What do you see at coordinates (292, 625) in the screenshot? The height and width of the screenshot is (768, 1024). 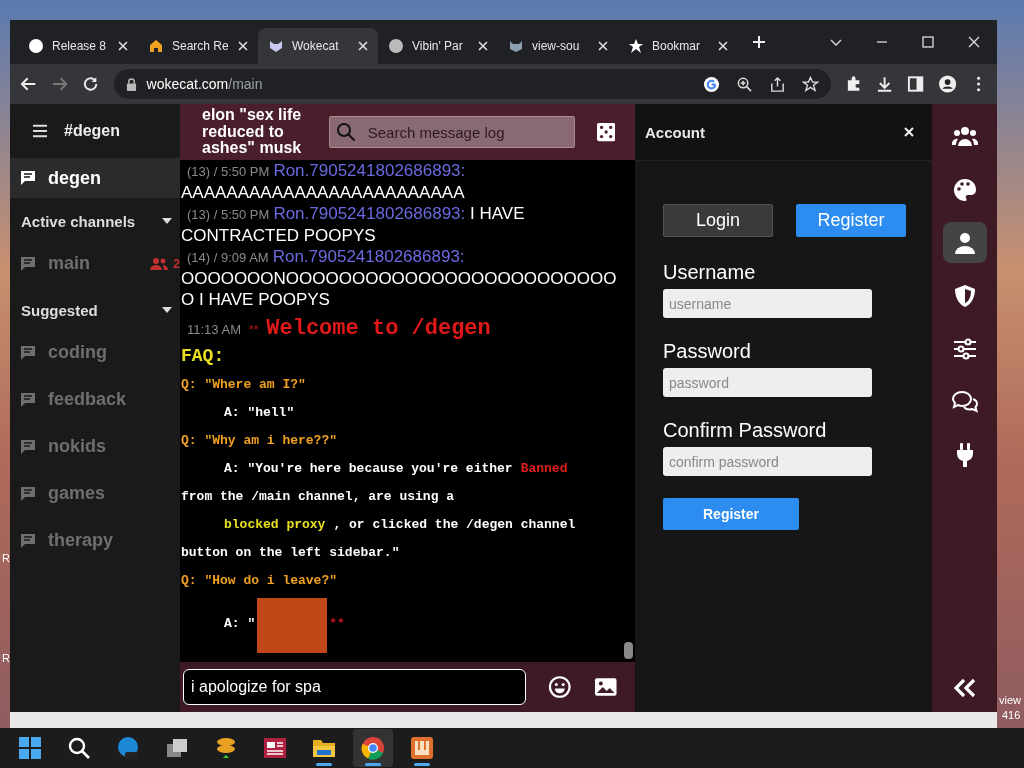 I see `photo-placeholder` at bounding box center [292, 625].